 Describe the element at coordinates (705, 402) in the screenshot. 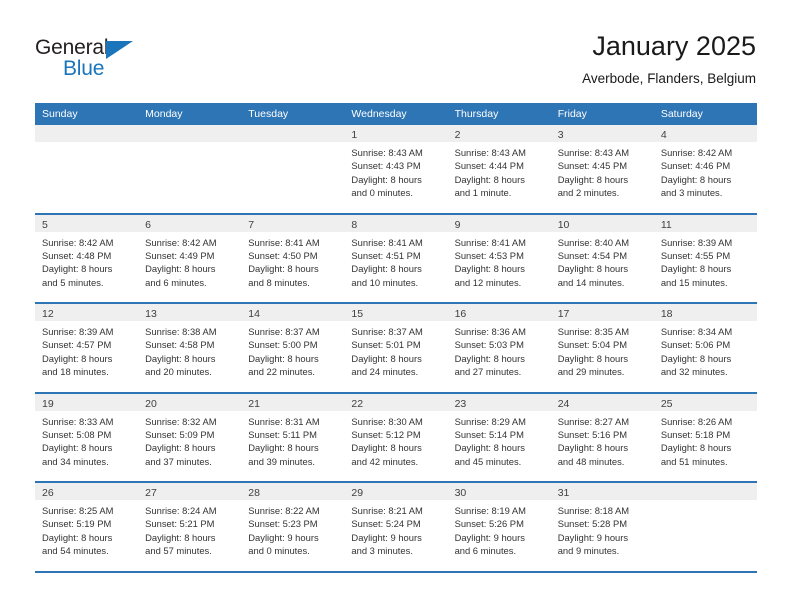

I see `day-number-band: 25` at that location.